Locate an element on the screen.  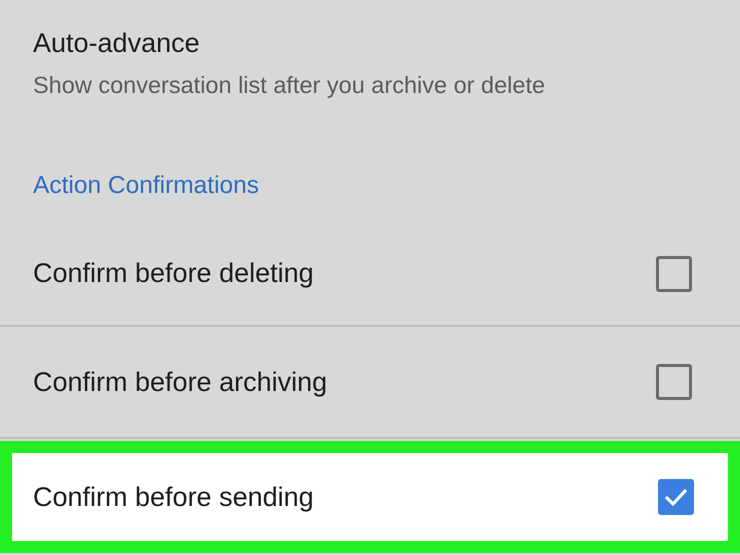
checkmark-icon is located at coordinates (676, 497).